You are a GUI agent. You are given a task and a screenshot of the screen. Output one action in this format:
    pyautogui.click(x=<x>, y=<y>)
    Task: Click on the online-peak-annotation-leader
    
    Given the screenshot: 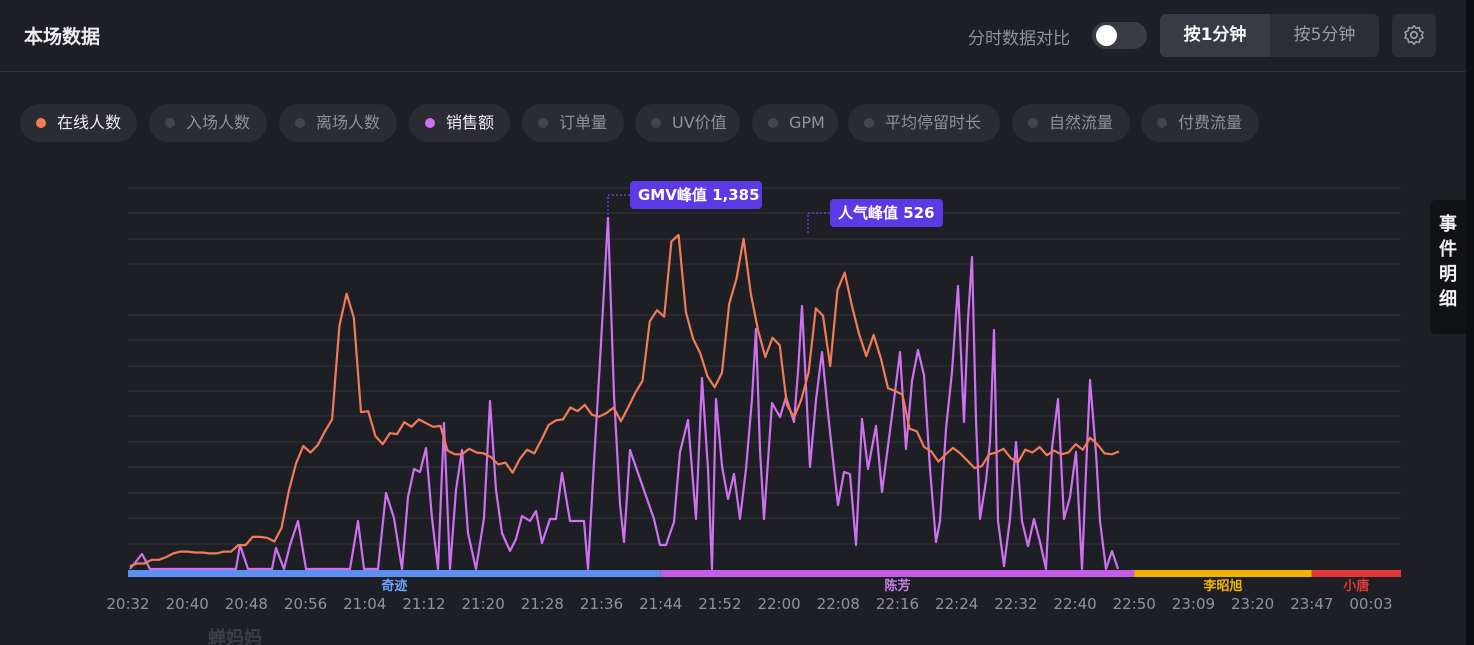 What is the action you would take?
    pyautogui.click(x=818, y=222)
    